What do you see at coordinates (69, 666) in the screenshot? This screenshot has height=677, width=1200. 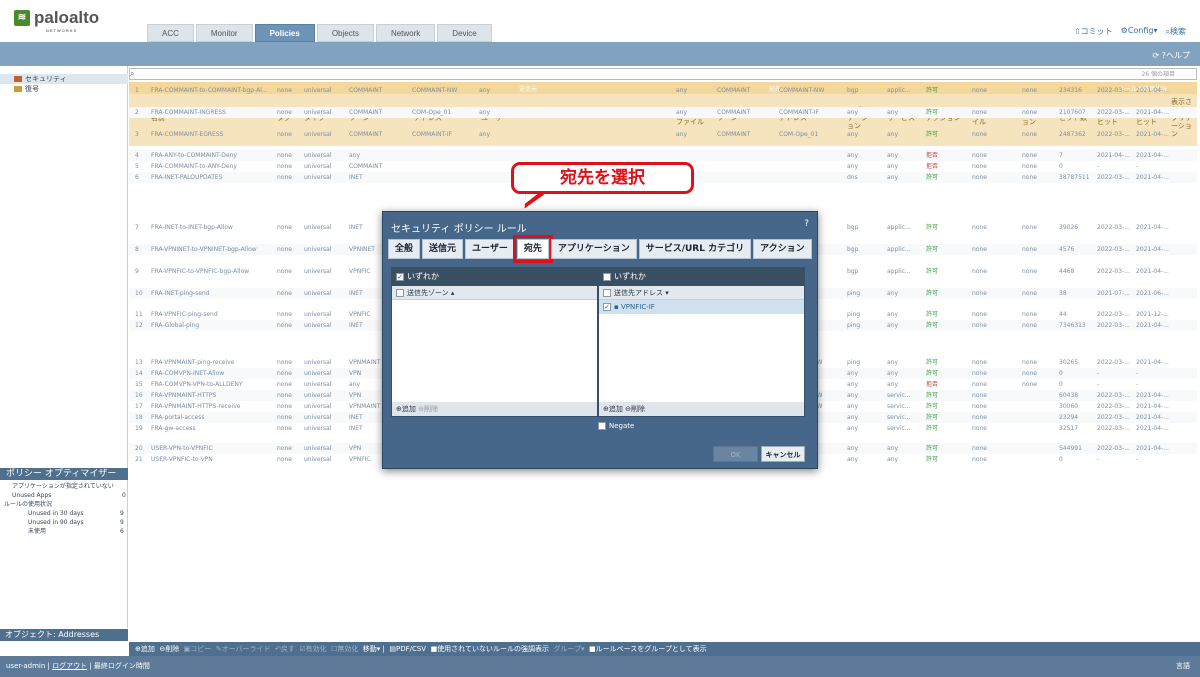 I see `logout-link: ログアウト` at bounding box center [69, 666].